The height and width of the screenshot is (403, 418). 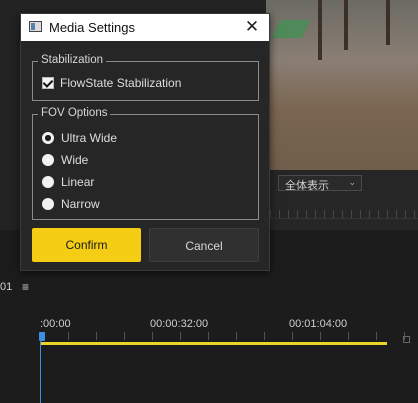 I want to click on flowstate-checkbox, so click(x=48, y=83).